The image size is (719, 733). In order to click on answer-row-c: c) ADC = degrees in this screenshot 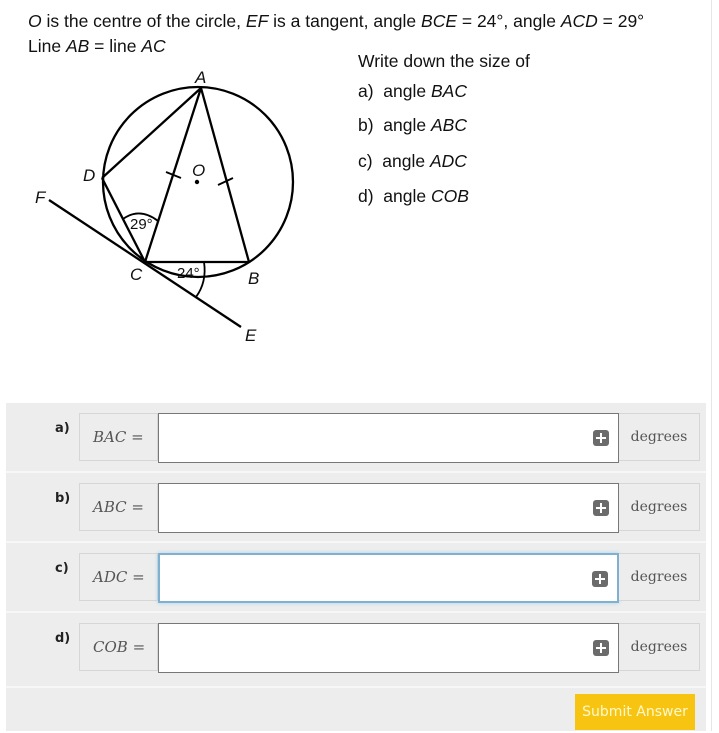, I will do `click(356, 576)`.